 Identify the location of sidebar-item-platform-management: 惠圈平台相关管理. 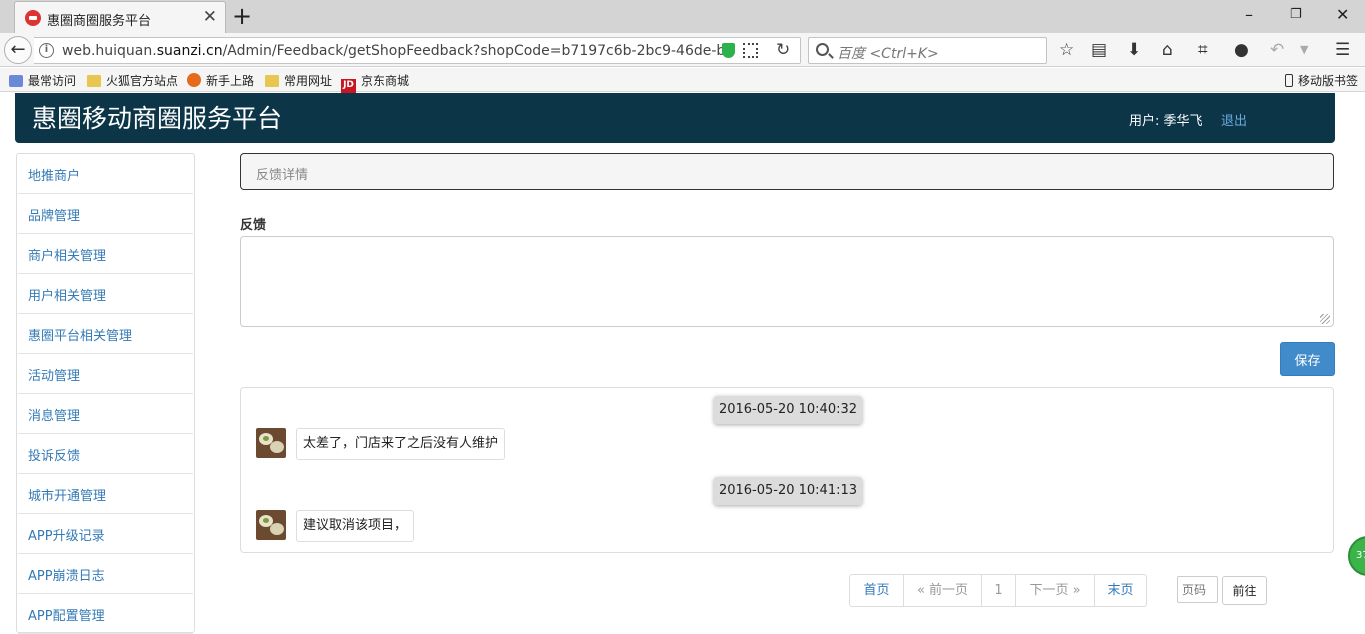
(105, 334).